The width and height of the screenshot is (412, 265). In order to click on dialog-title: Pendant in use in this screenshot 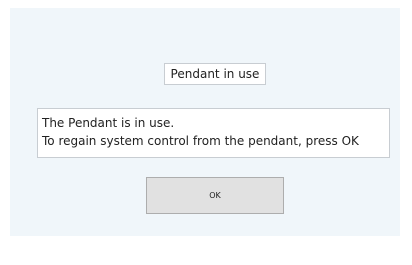, I will do `click(215, 74)`.